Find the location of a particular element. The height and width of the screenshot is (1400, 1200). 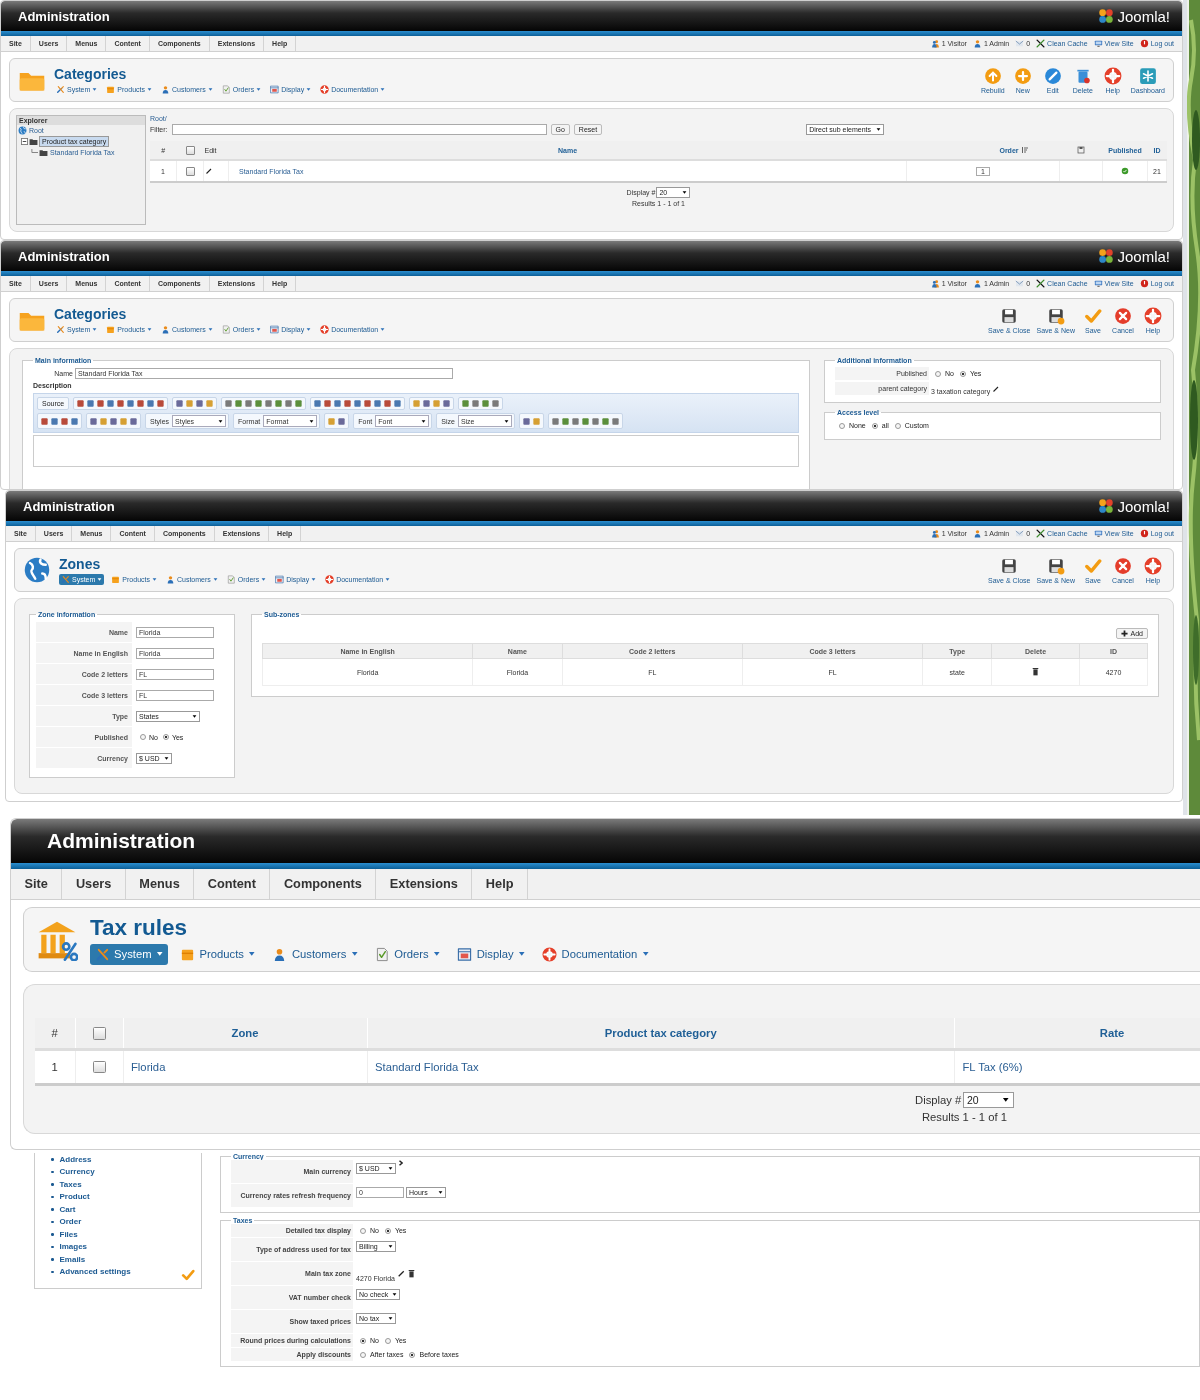

submenu-item: Products is located at coordinates (218, 954).